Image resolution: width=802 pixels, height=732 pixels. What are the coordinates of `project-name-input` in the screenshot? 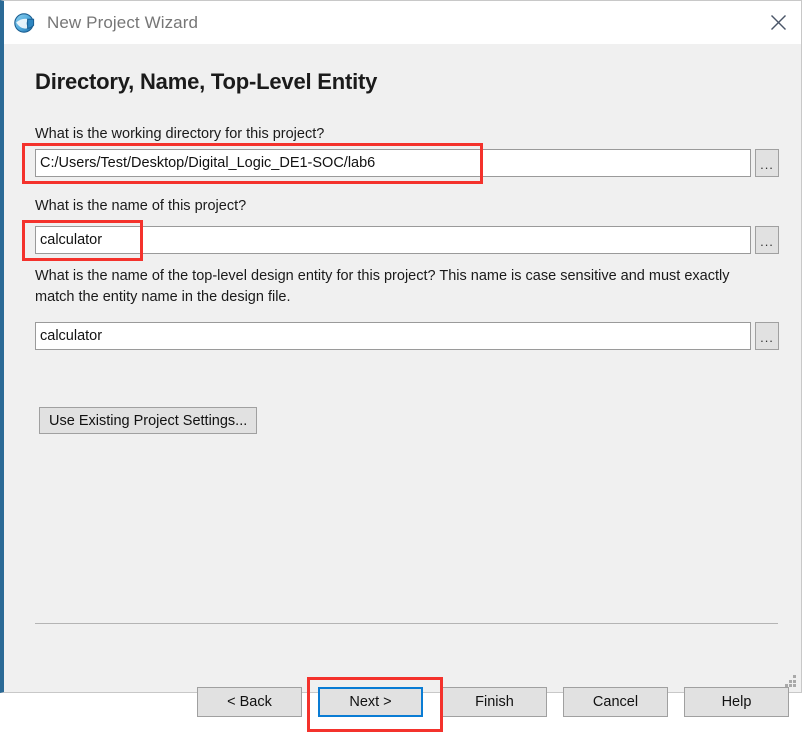 It's located at (393, 240).